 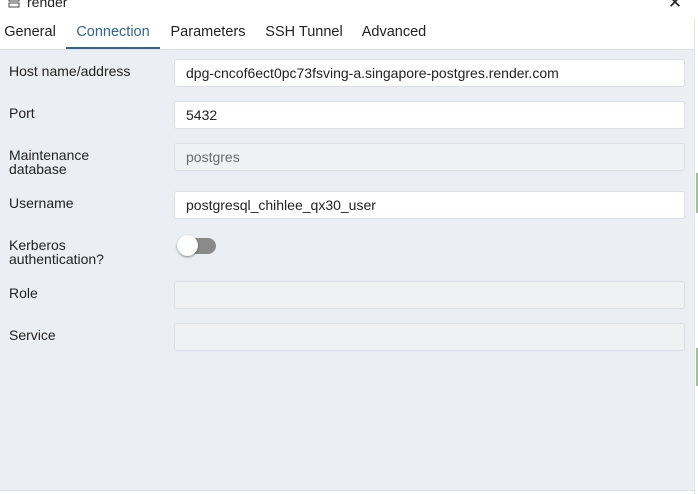 What do you see at coordinates (22, 113) in the screenshot?
I see `port-label: Port` at bounding box center [22, 113].